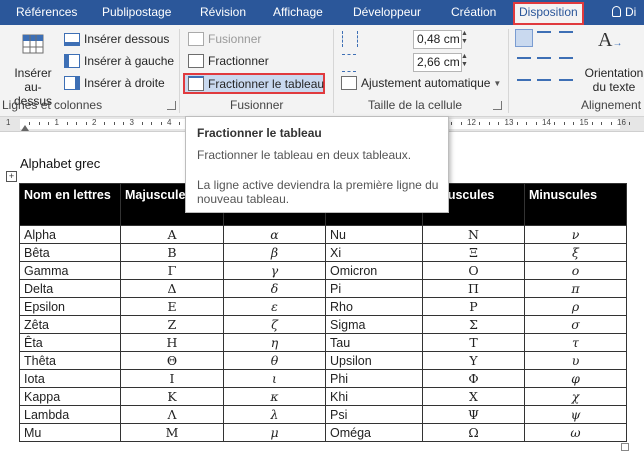 The width and height of the screenshot is (644, 460). Describe the element at coordinates (274, 342) in the screenshot. I see `table-cell-lower: η` at that location.